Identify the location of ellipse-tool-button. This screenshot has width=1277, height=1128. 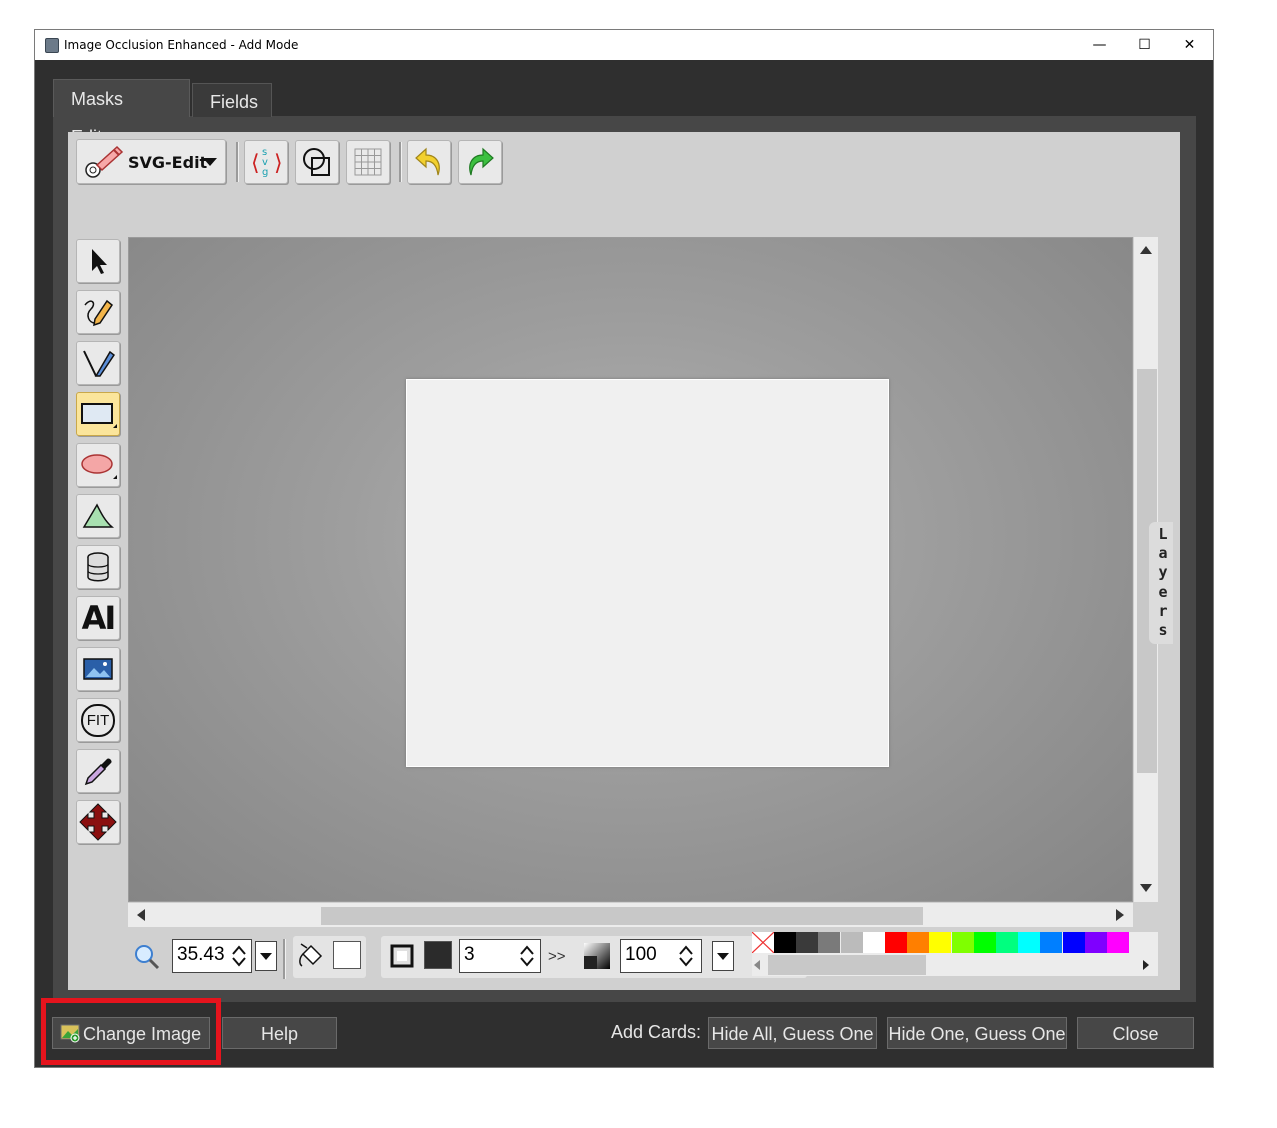
(98, 465).